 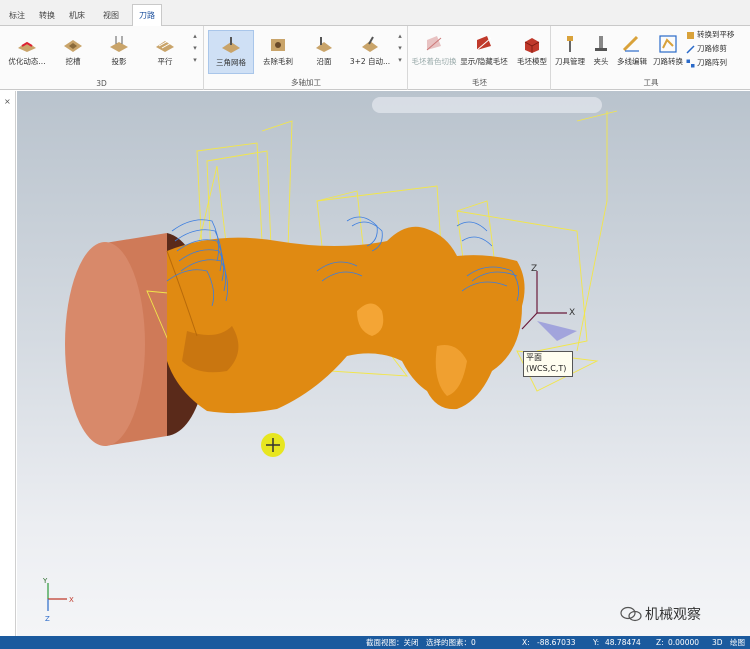 What do you see at coordinates (684, 642) in the screenshot?
I see `z-coord-value: 0.00000` at bounding box center [684, 642].